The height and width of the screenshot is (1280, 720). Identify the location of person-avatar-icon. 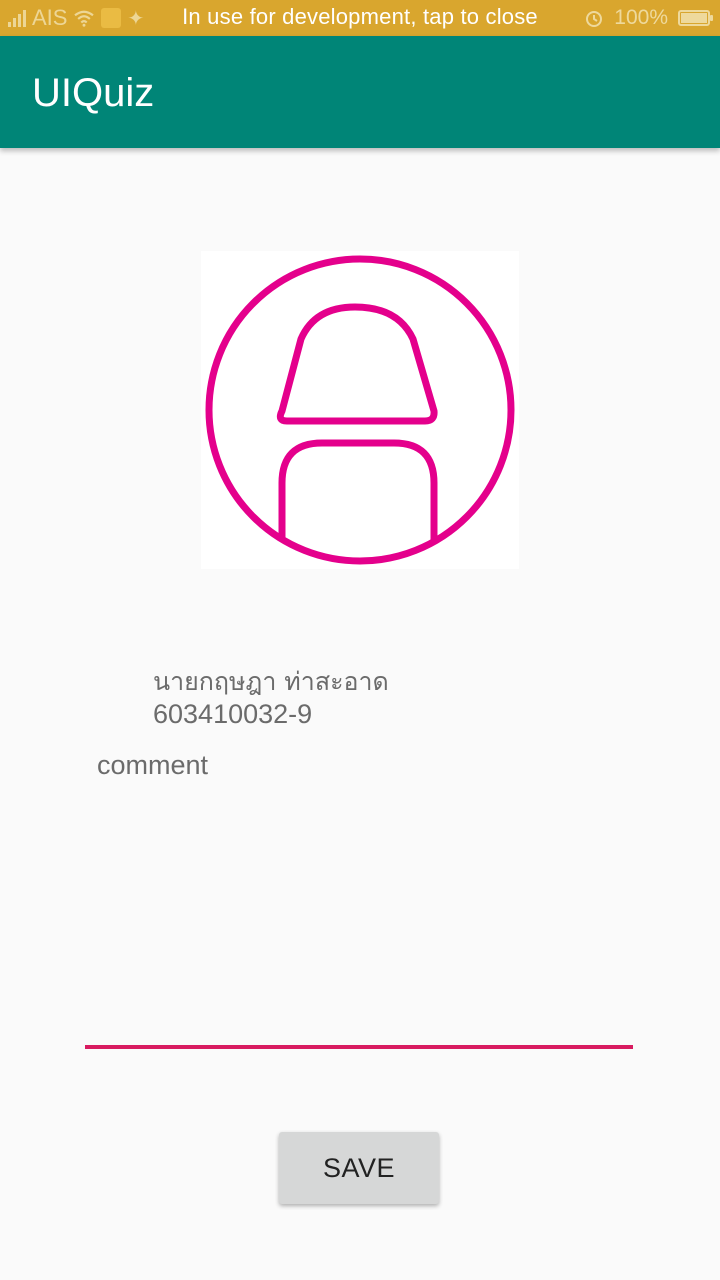
(360, 410).